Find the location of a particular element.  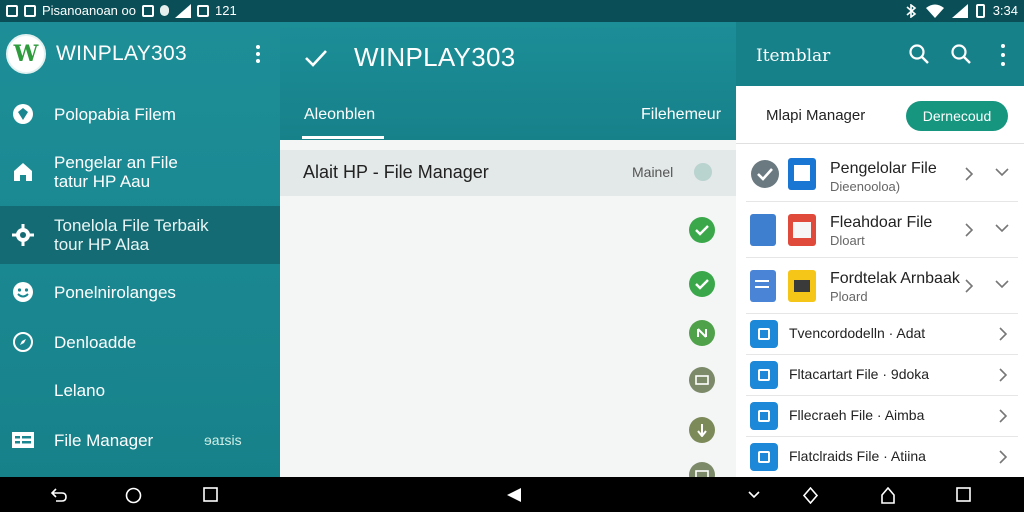

list-header-row: Alait HP - File Manager Mainel is located at coordinates (508, 173).